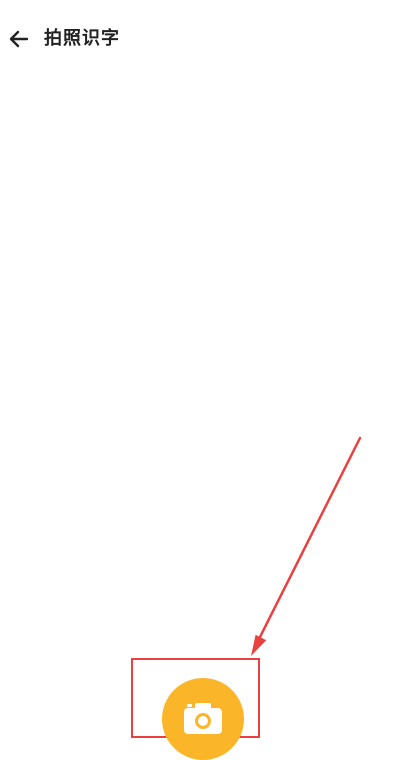 The image size is (407, 760). I want to click on arrow-left-icon, so click(19, 39).